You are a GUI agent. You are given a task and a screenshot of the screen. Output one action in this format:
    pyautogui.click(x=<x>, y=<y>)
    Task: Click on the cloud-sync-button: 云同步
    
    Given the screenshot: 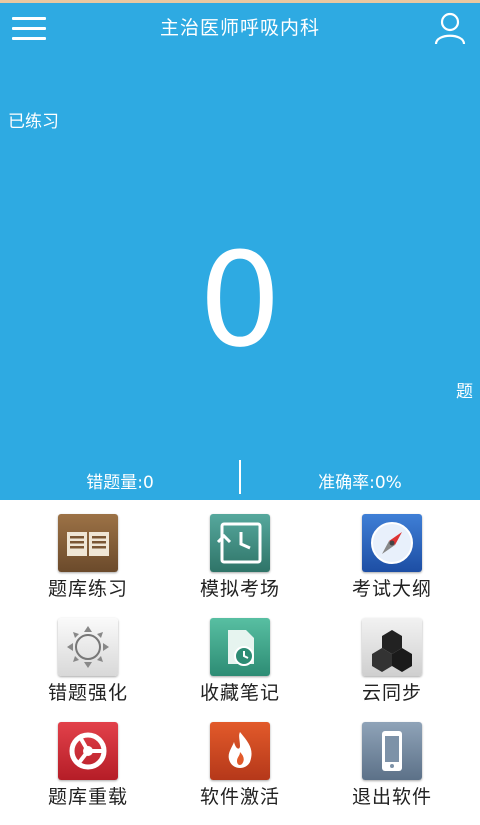 What is the action you would take?
    pyautogui.click(x=392, y=656)
    